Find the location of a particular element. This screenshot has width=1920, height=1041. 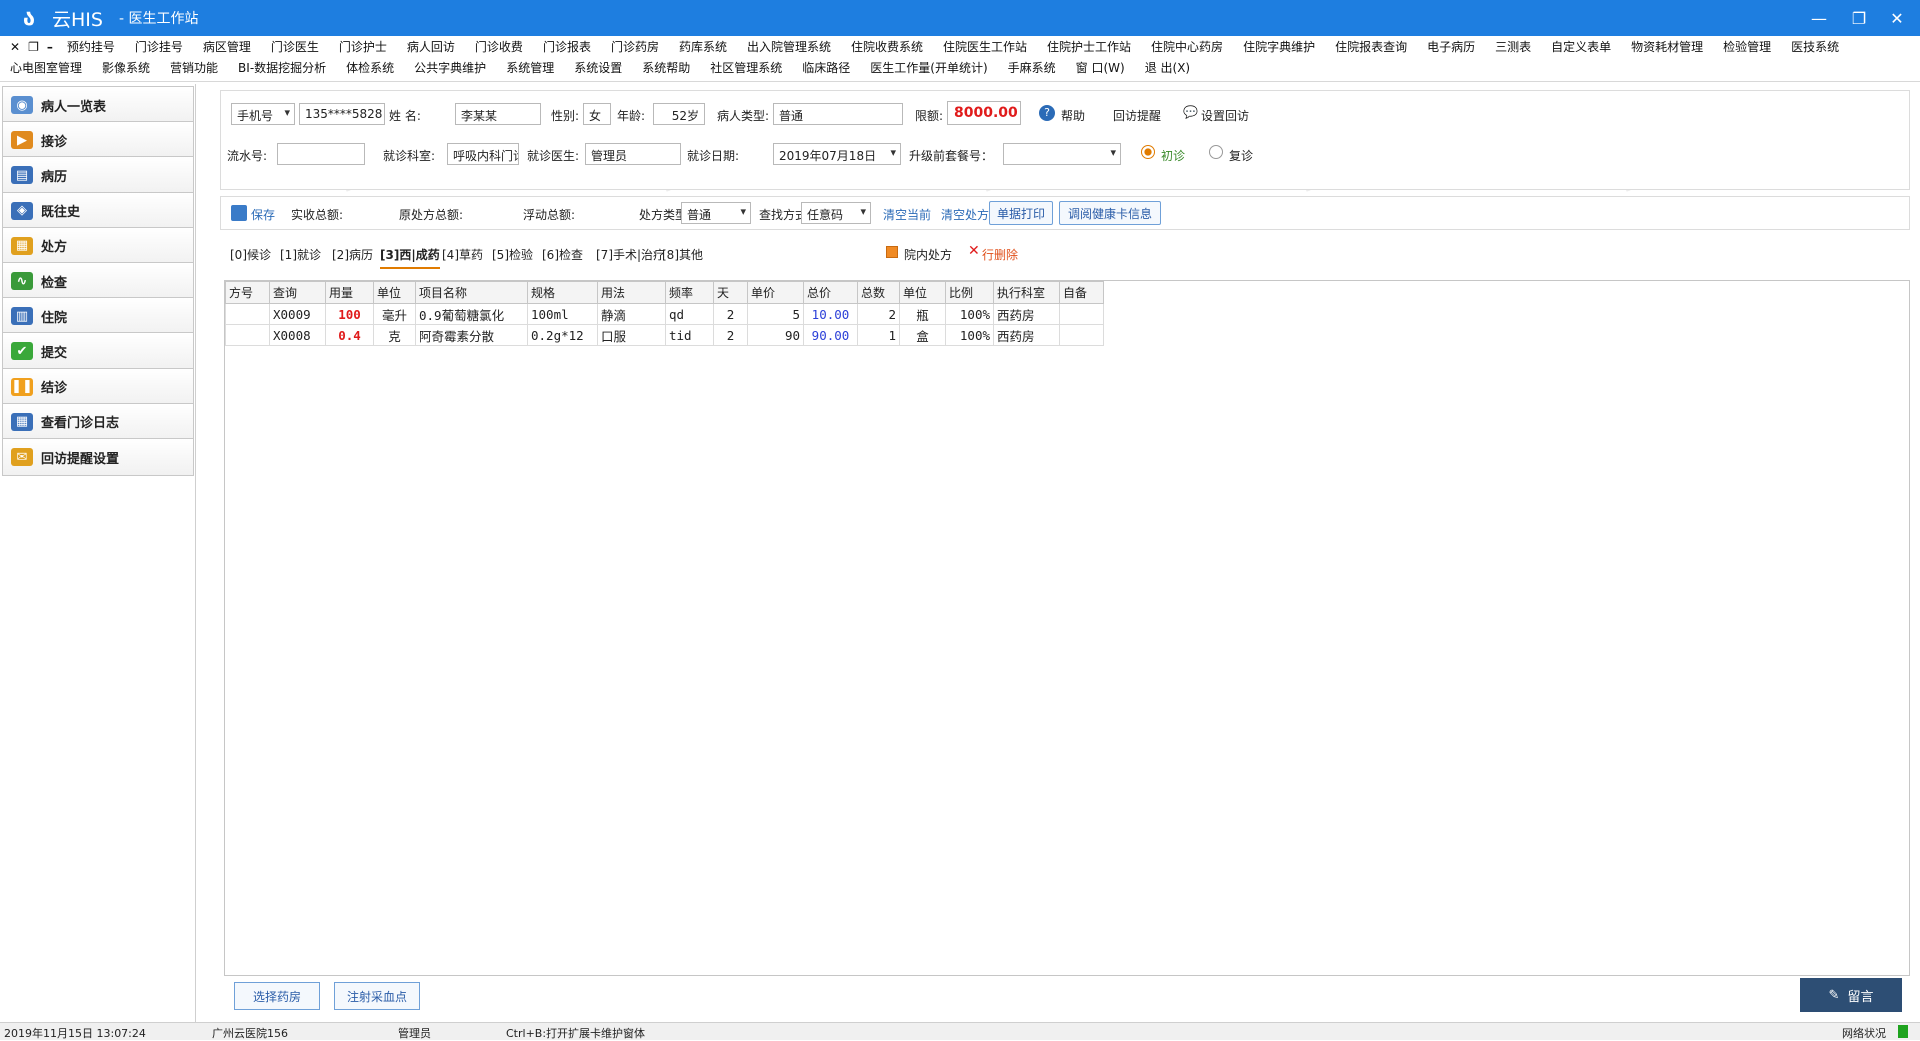

package-select is located at coordinates (1062, 154).